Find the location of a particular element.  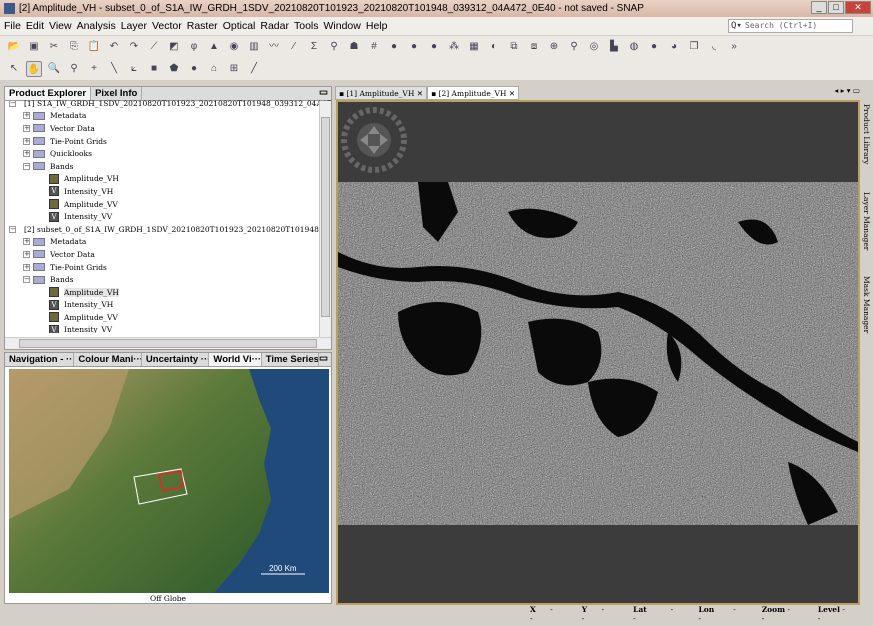

minimize-panel-icon: ▭ is located at coordinates (325, 359).